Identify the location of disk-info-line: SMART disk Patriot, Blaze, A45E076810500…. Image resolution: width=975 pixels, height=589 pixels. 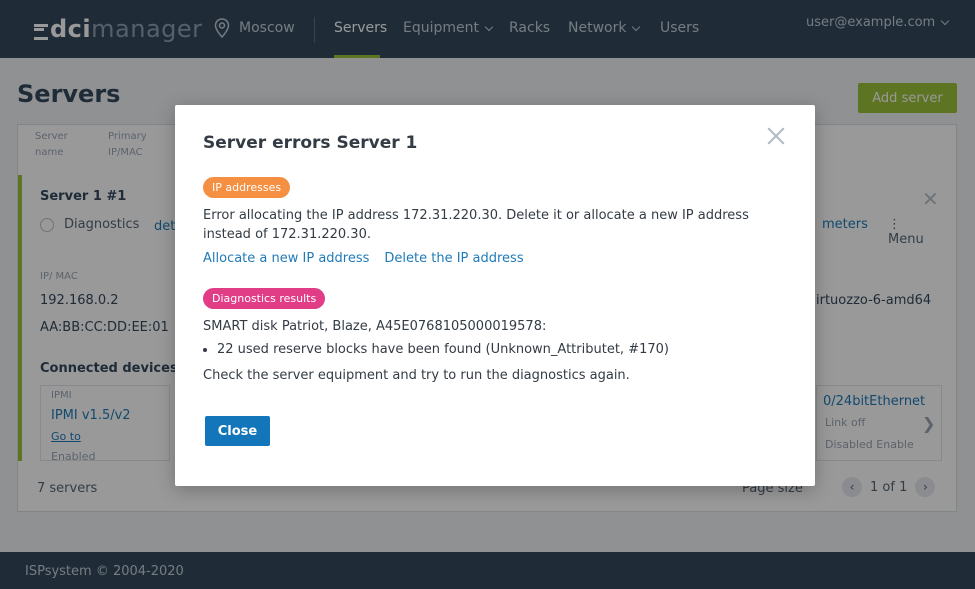
(375, 326).